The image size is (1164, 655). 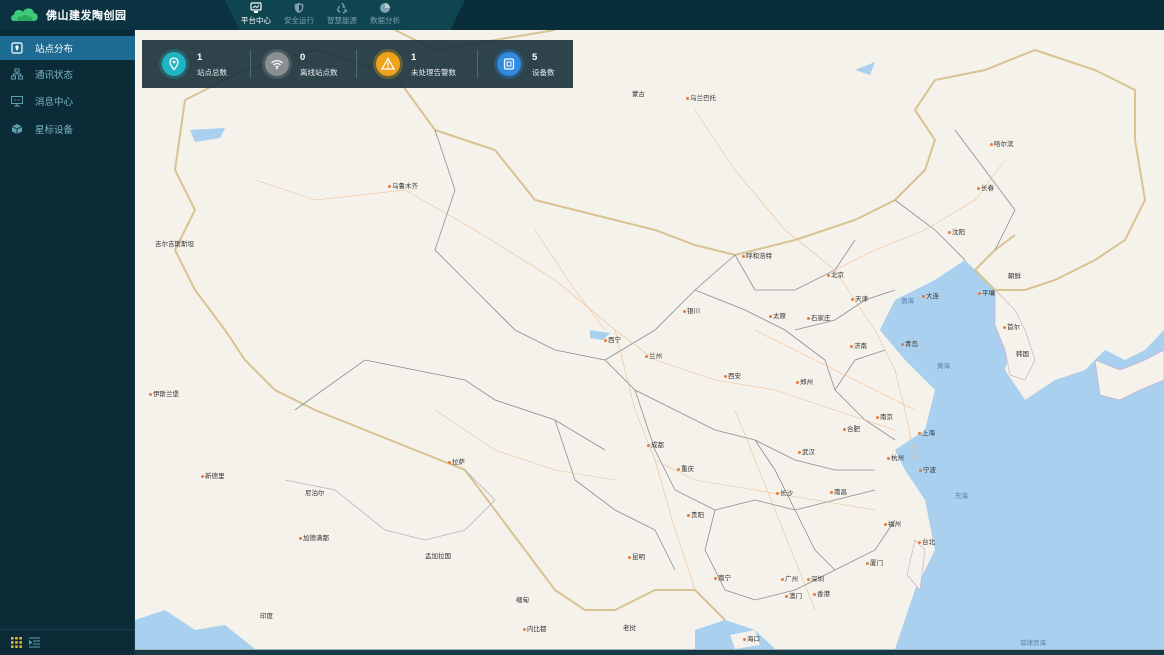 I want to click on city-label: 沈阳, so click(x=956, y=231).